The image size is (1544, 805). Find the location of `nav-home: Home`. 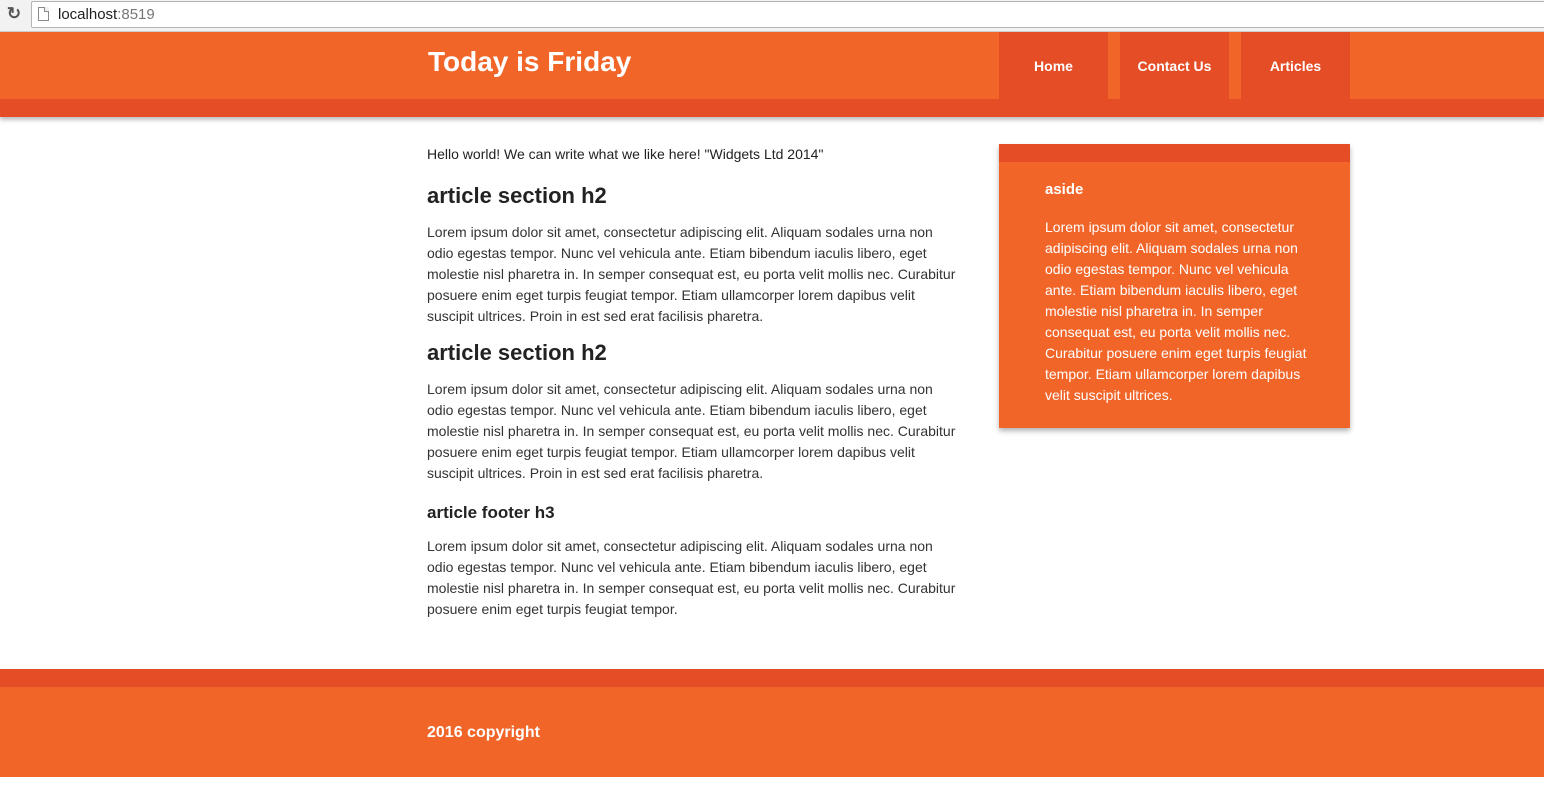

nav-home: Home is located at coordinates (1053, 65).